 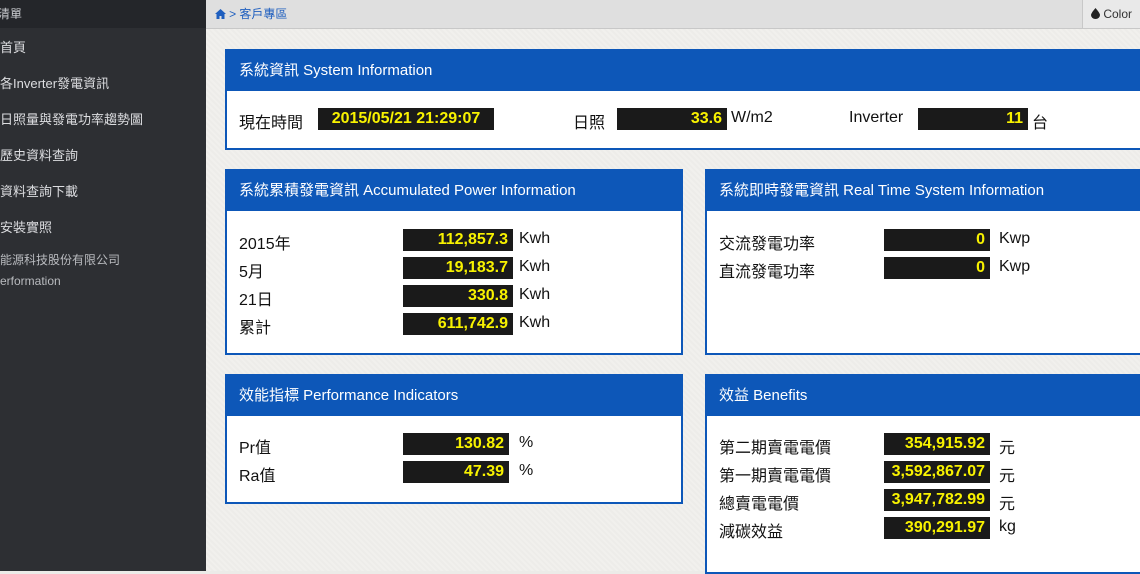 I want to click on breadcrumb: > 客戶專區, so click(x=251, y=14).